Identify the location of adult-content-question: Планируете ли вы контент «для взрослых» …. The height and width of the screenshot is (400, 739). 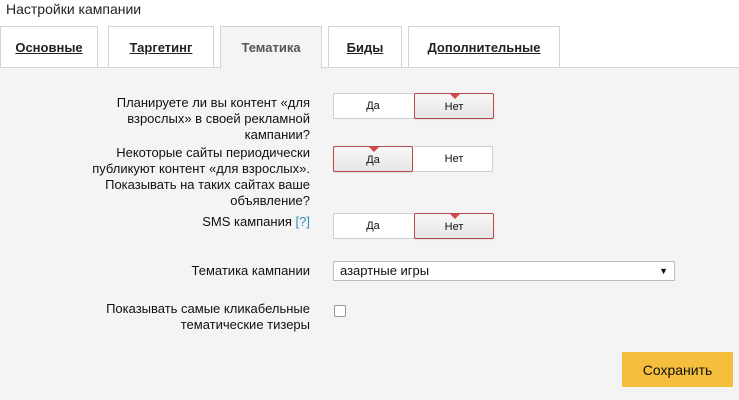
(213, 118).